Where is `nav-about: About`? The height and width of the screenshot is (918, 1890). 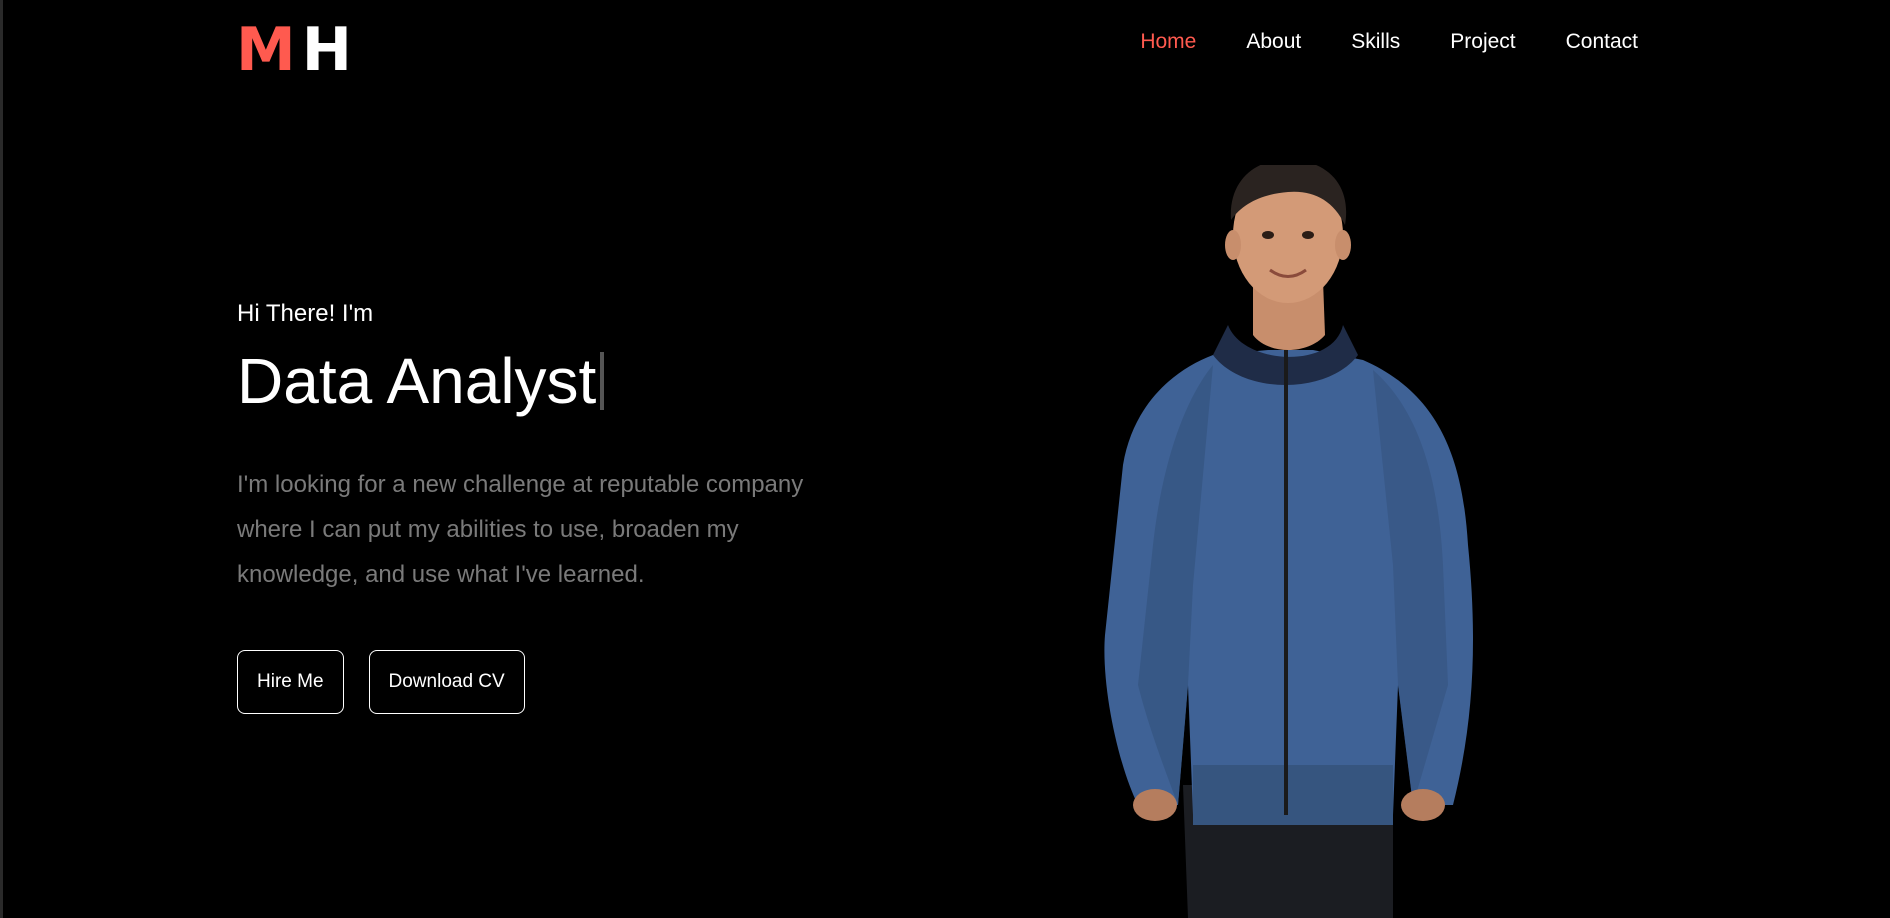 nav-about: About is located at coordinates (1273, 42).